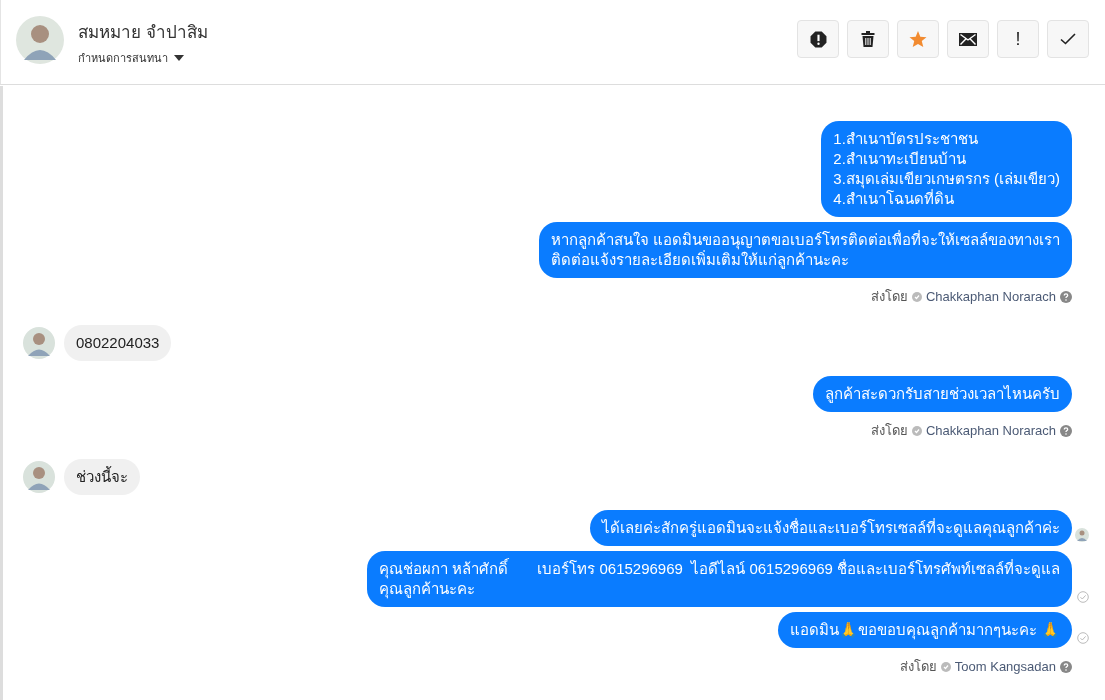 The width and height of the screenshot is (1105, 700). What do you see at coordinates (1082, 535) in the screenshot?
I see `seen-avatar-icon` at bounding box center [1082, 535].